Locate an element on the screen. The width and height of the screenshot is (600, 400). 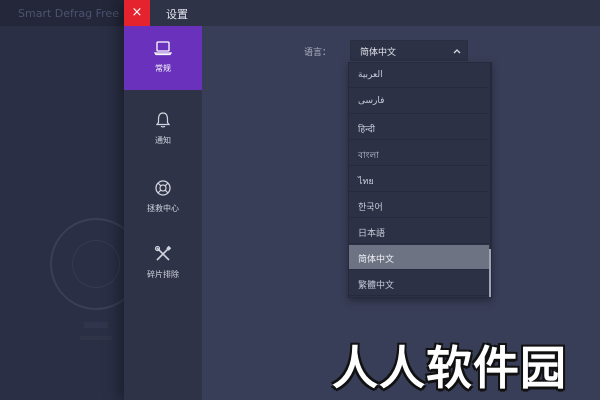
language-option-label: 한국어 is located at coordinates (370, 208).